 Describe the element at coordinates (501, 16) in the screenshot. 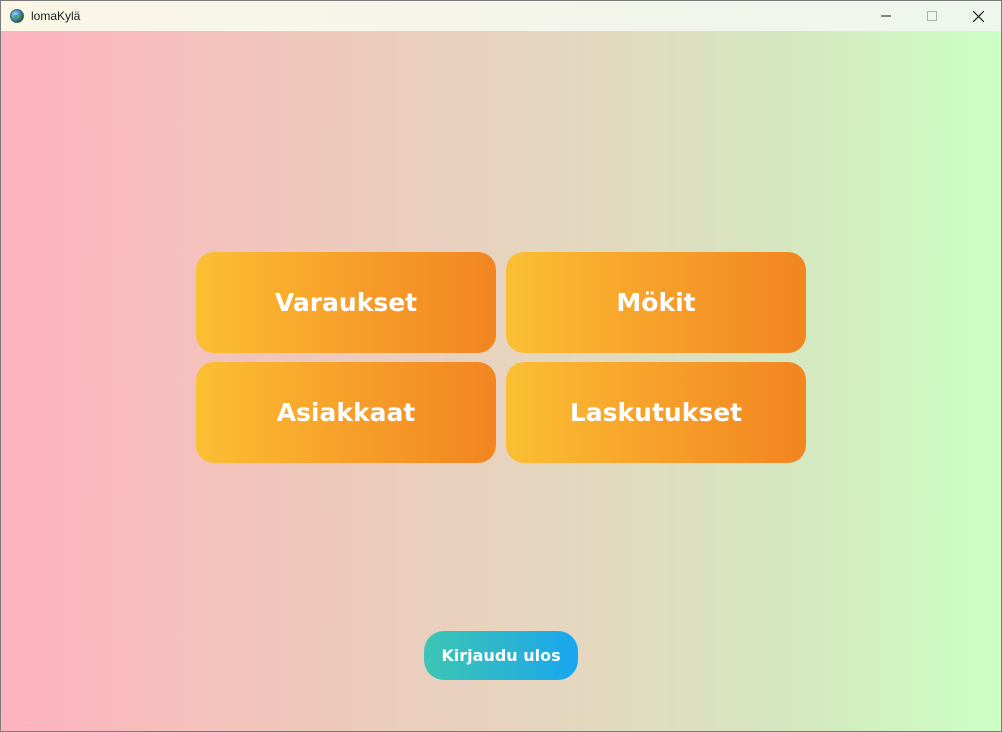

I see `title-bar: lomaKylä` at that location.